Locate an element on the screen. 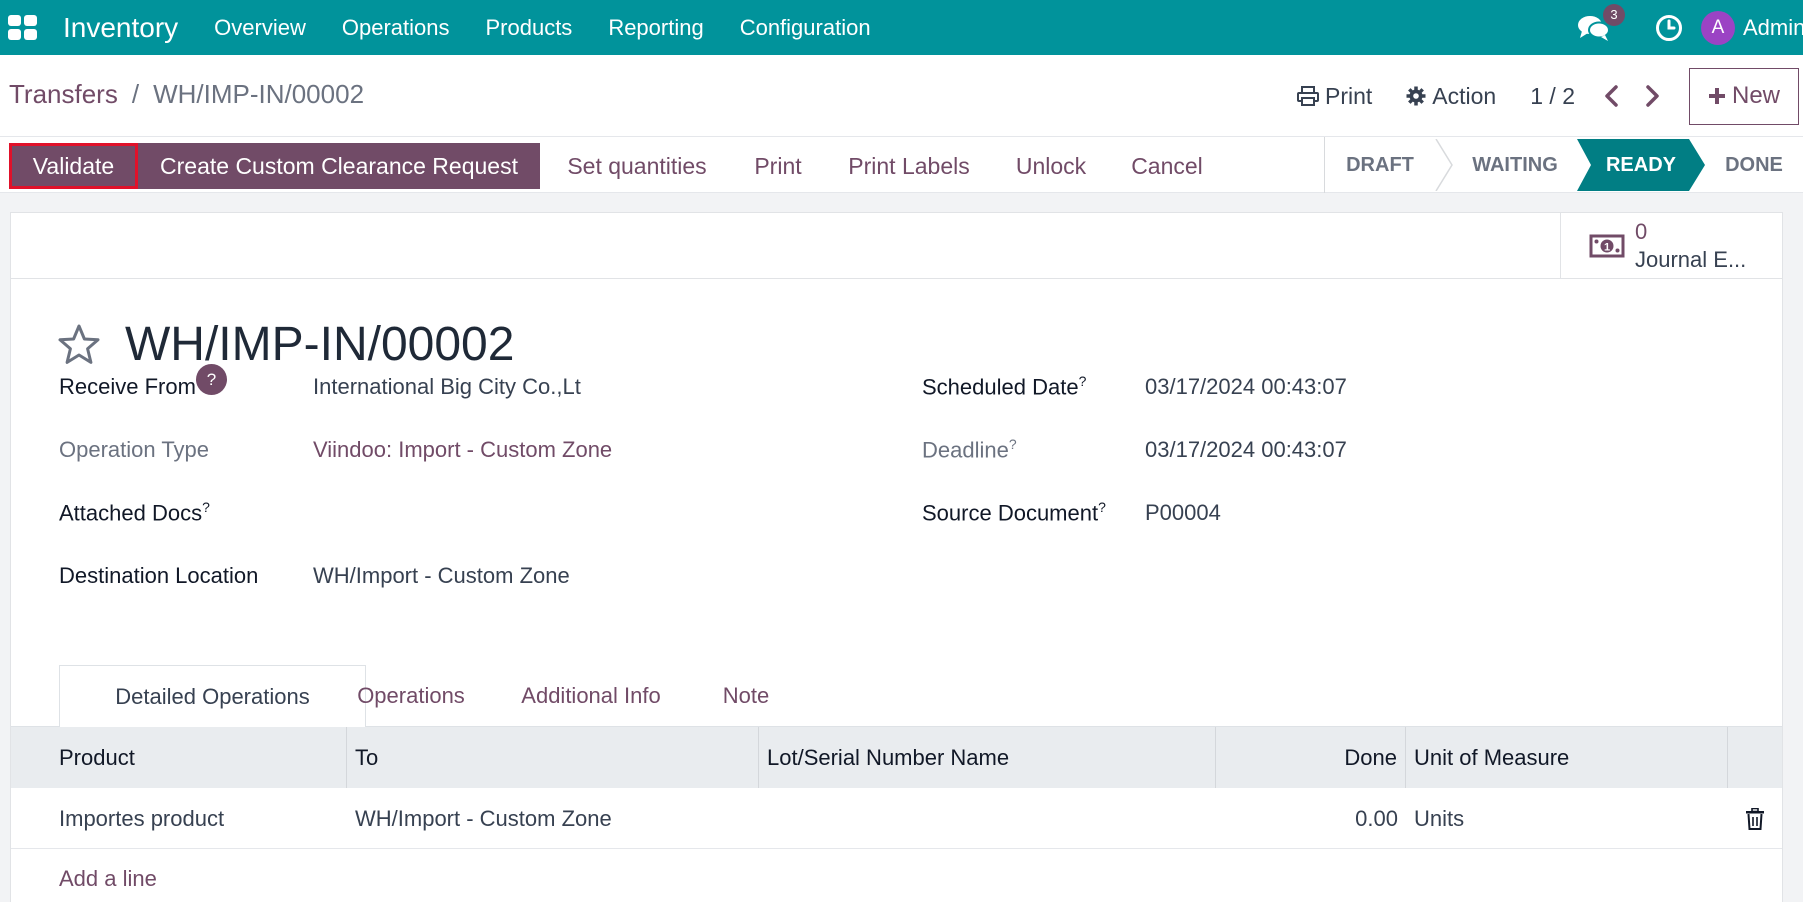 The image size is (1803, 902). cell-to: WH/Import - Custom Zone is located at coordinates (553, 818).